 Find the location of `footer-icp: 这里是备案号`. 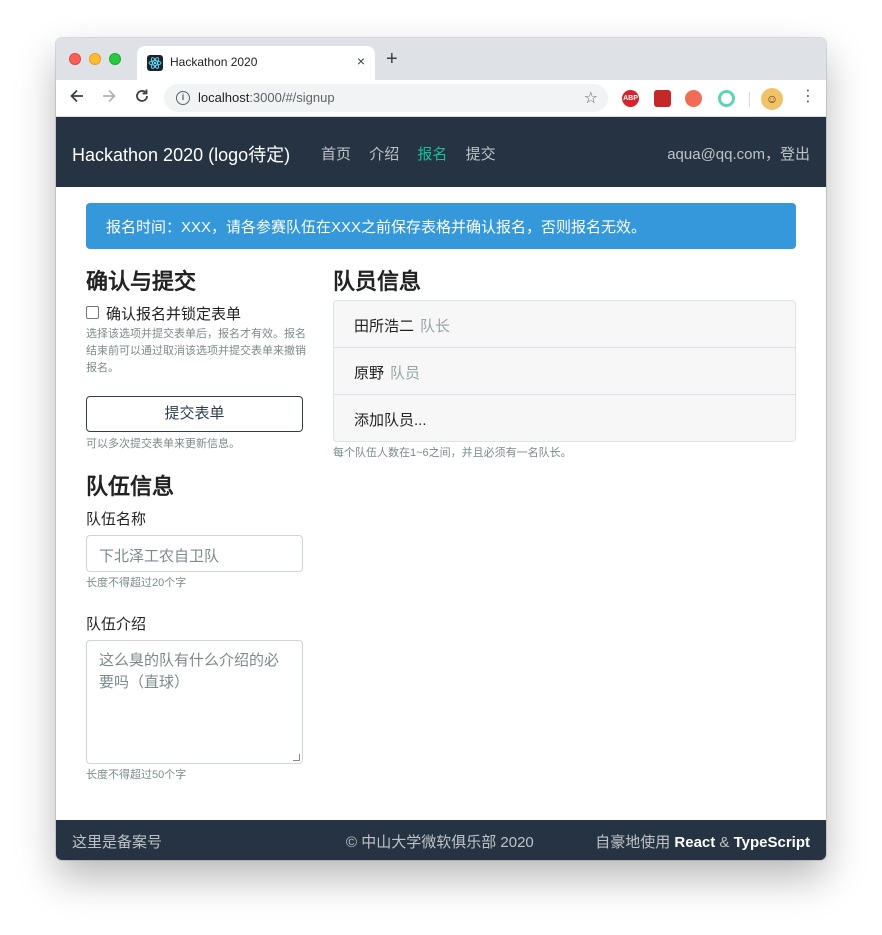

footer-icp: 这里是备案号 is located at coordinates (117, 842).